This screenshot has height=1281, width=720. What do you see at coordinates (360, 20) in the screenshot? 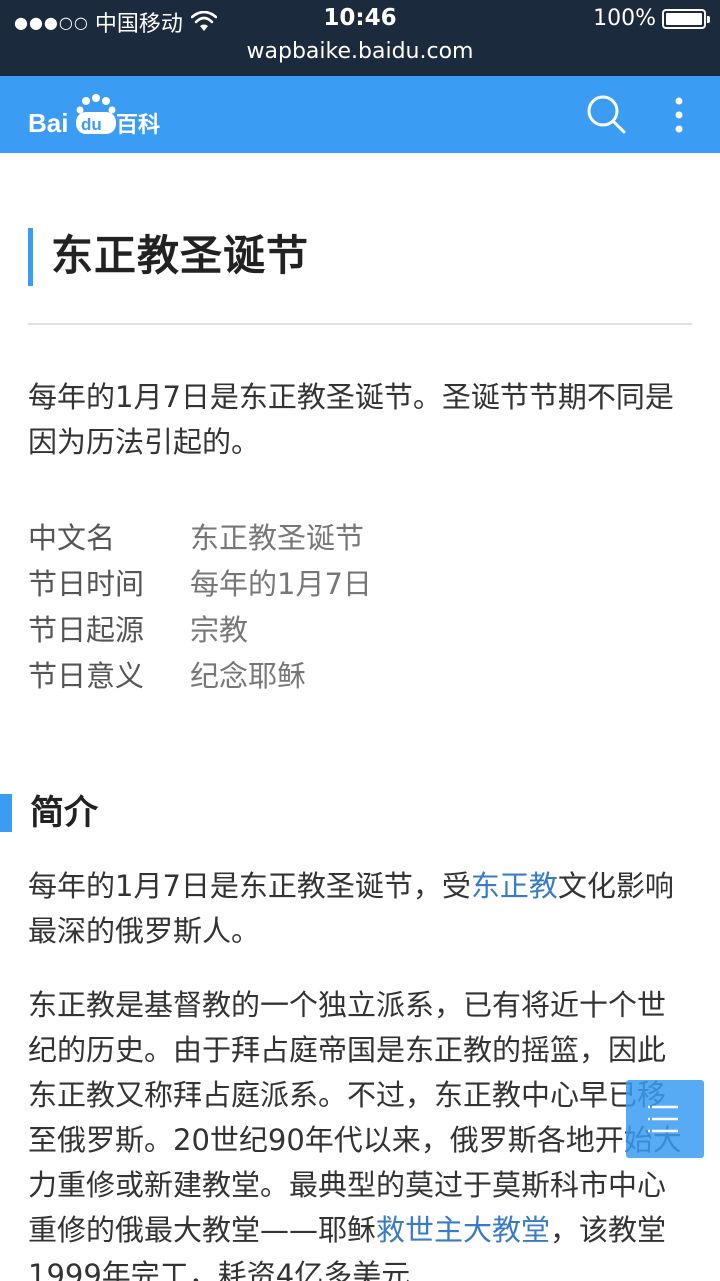
I see `status-bar: ●●●○○ 中国移动 10:46 100%` at bounding box center [360, 20].